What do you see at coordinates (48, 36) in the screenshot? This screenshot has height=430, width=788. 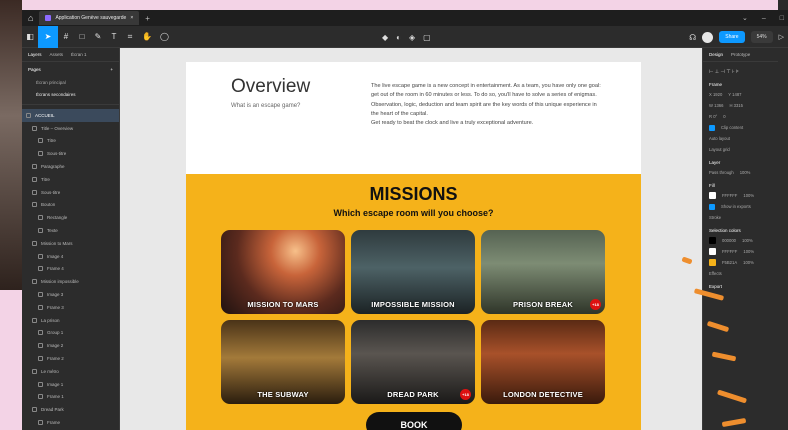 I see `move-tool-icon: ➤` at bounding box center [48, 36].